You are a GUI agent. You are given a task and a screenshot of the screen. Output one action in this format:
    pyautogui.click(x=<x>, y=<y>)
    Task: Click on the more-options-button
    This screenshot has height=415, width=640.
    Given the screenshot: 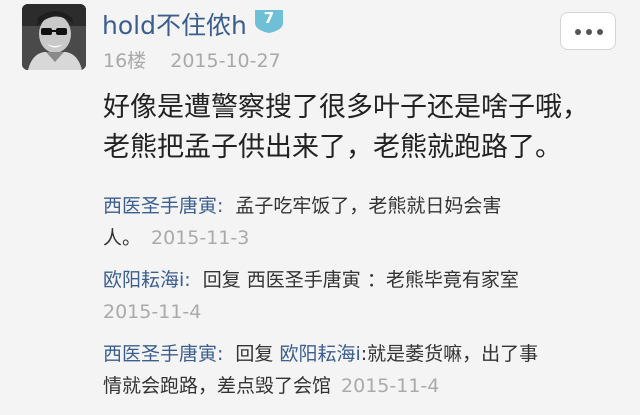 What is the action you would take?
    pyautogui.click(x=588, y=31)
    